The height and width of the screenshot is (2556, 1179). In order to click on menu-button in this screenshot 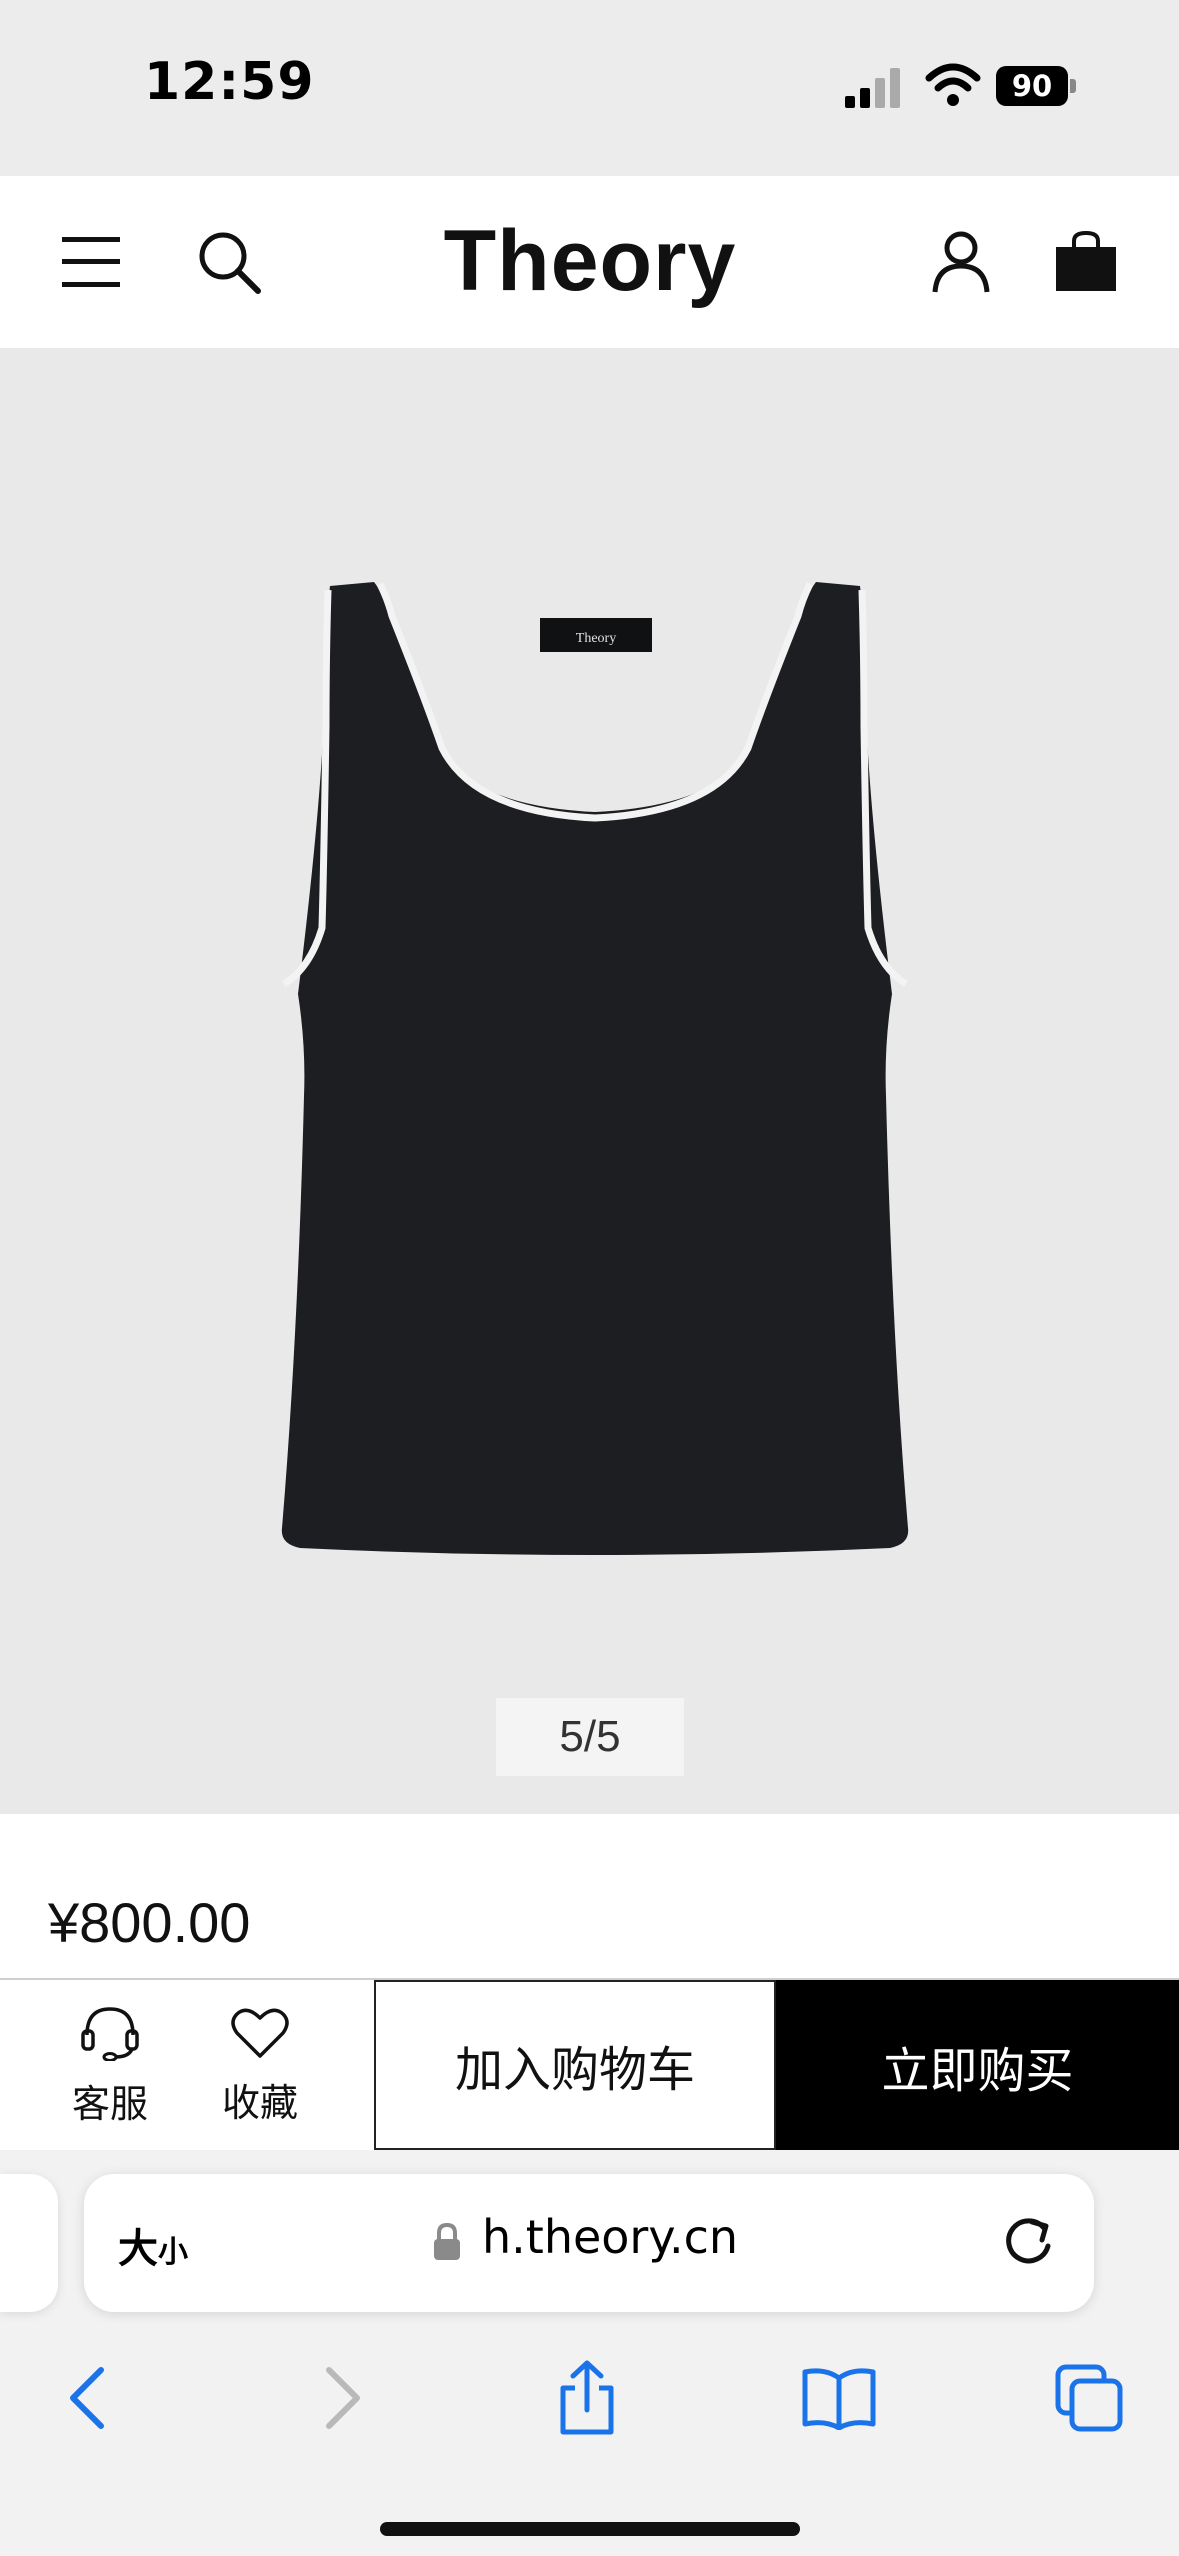, I will do `click(91, 262)`.